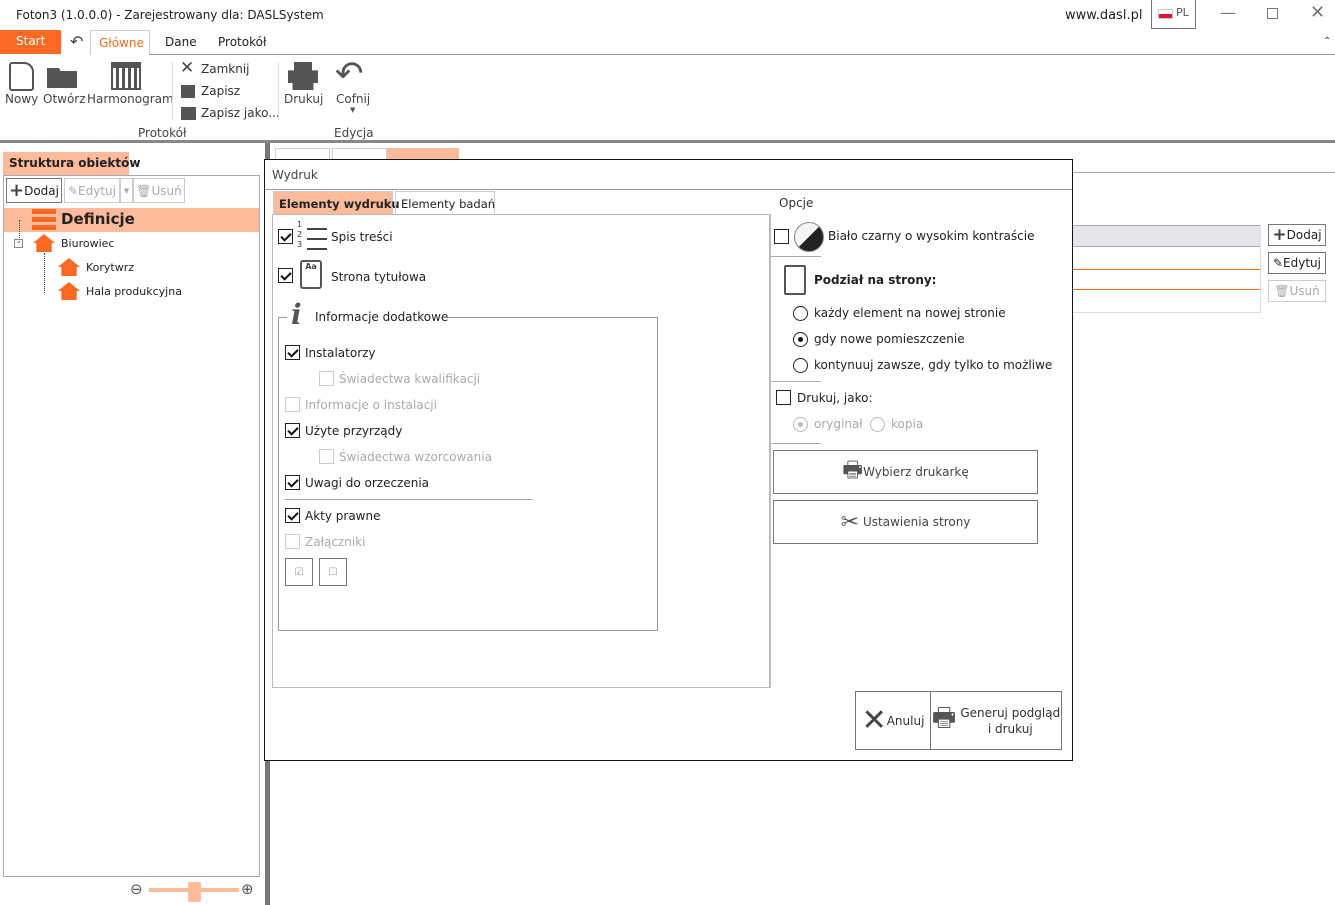 The height and width of the screenshot is (905, 1335). I want to click on tab-protokol: Protokół, so click(242, 42).